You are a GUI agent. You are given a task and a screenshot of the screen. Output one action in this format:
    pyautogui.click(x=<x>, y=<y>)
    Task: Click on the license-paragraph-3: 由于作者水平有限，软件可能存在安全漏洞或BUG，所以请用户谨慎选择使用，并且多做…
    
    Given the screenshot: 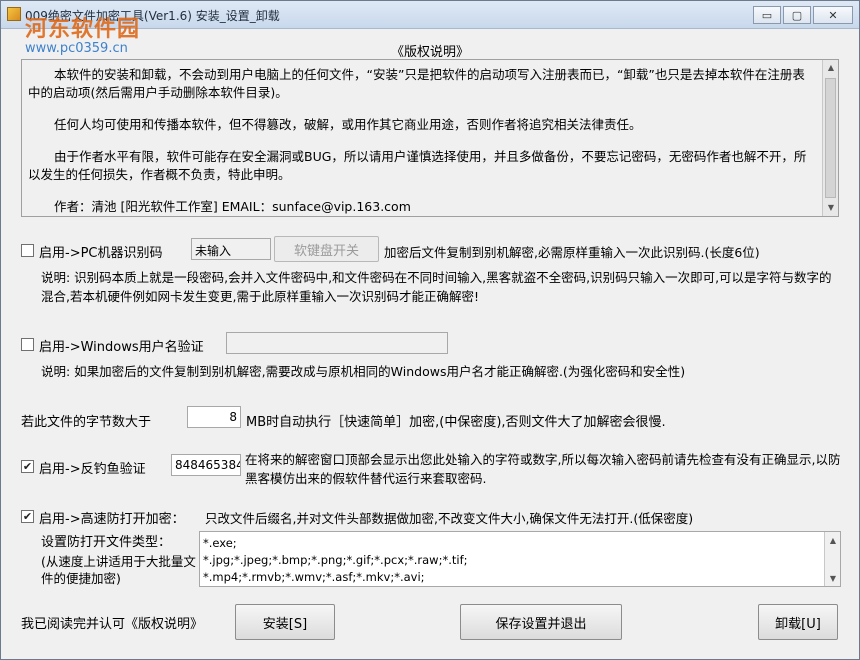 What is the action you would take?
    pyautogui.click(x=417, y=165)
    